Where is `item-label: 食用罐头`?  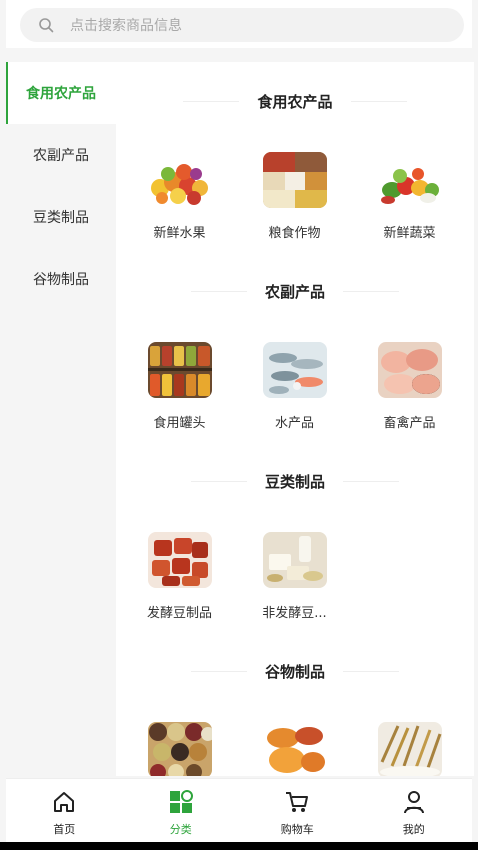 item-label: 食用罐头 is located at coordinates (179, 423).